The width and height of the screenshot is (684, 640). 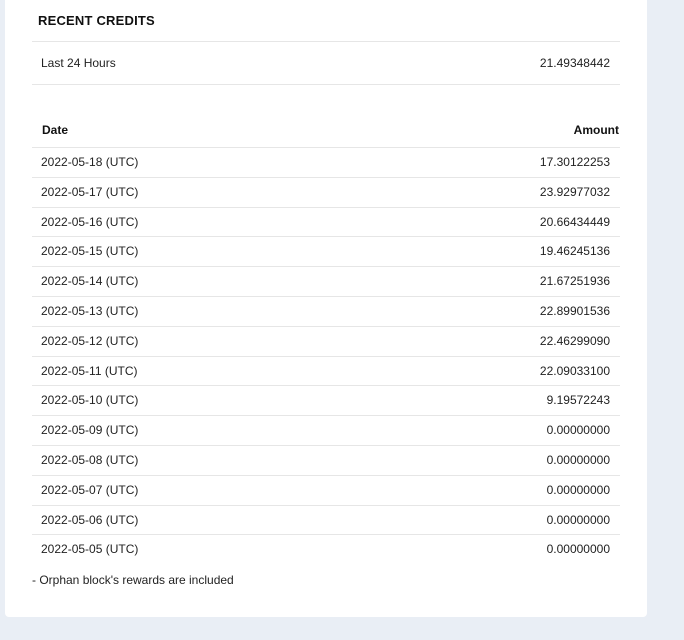 What do you see at coordinates (596, 130) in the screenshot?
I see `column-header-amount: Amount` at bounding box center [596, 130].